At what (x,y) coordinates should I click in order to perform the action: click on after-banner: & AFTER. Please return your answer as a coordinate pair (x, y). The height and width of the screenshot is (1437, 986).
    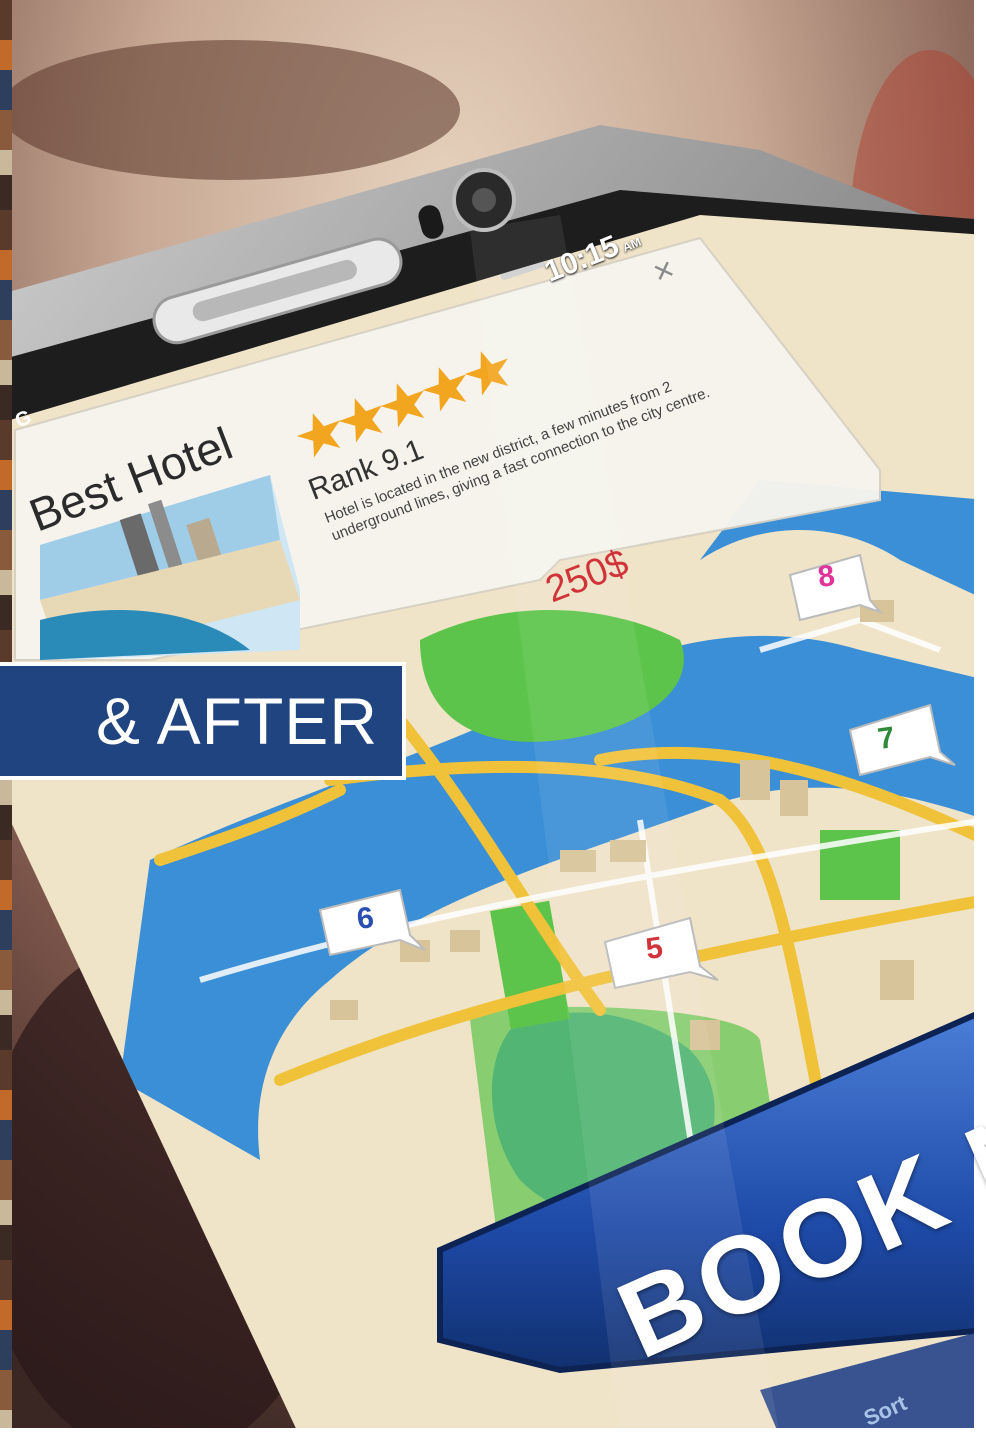
    Looking at the image, I should click on (203, 721).